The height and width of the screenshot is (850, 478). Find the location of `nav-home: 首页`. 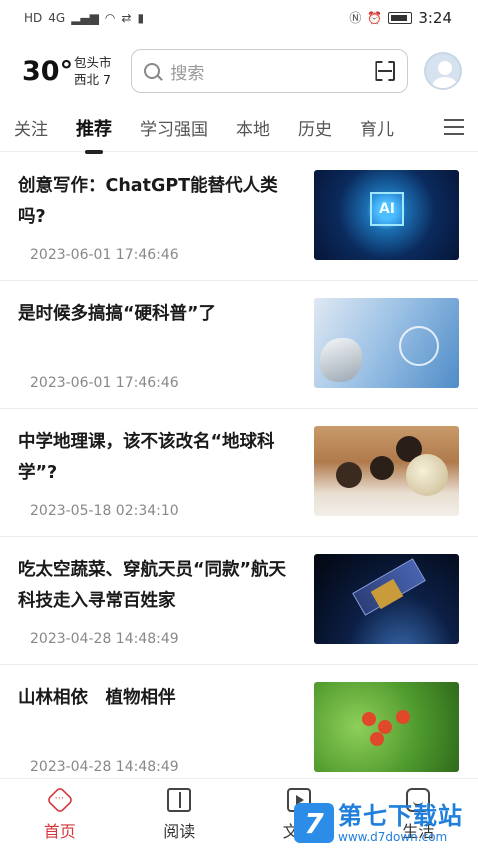

nav-home: 首页 is located at coordinates (60, 814).